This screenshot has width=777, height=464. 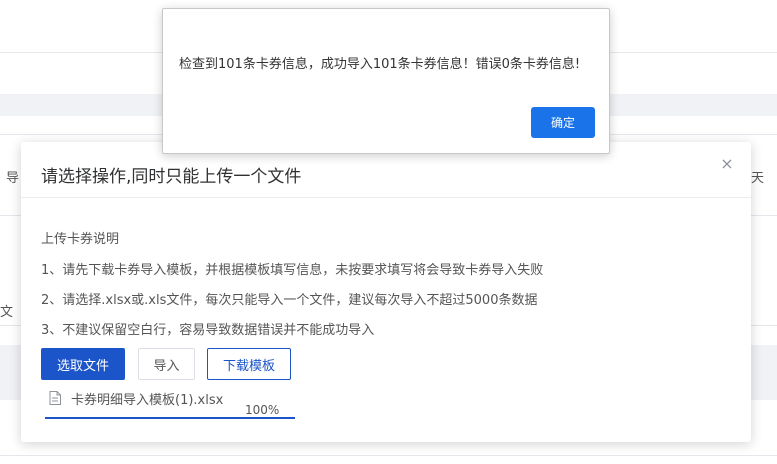 I want to click on progress-bar, so click(x=170, y=418).